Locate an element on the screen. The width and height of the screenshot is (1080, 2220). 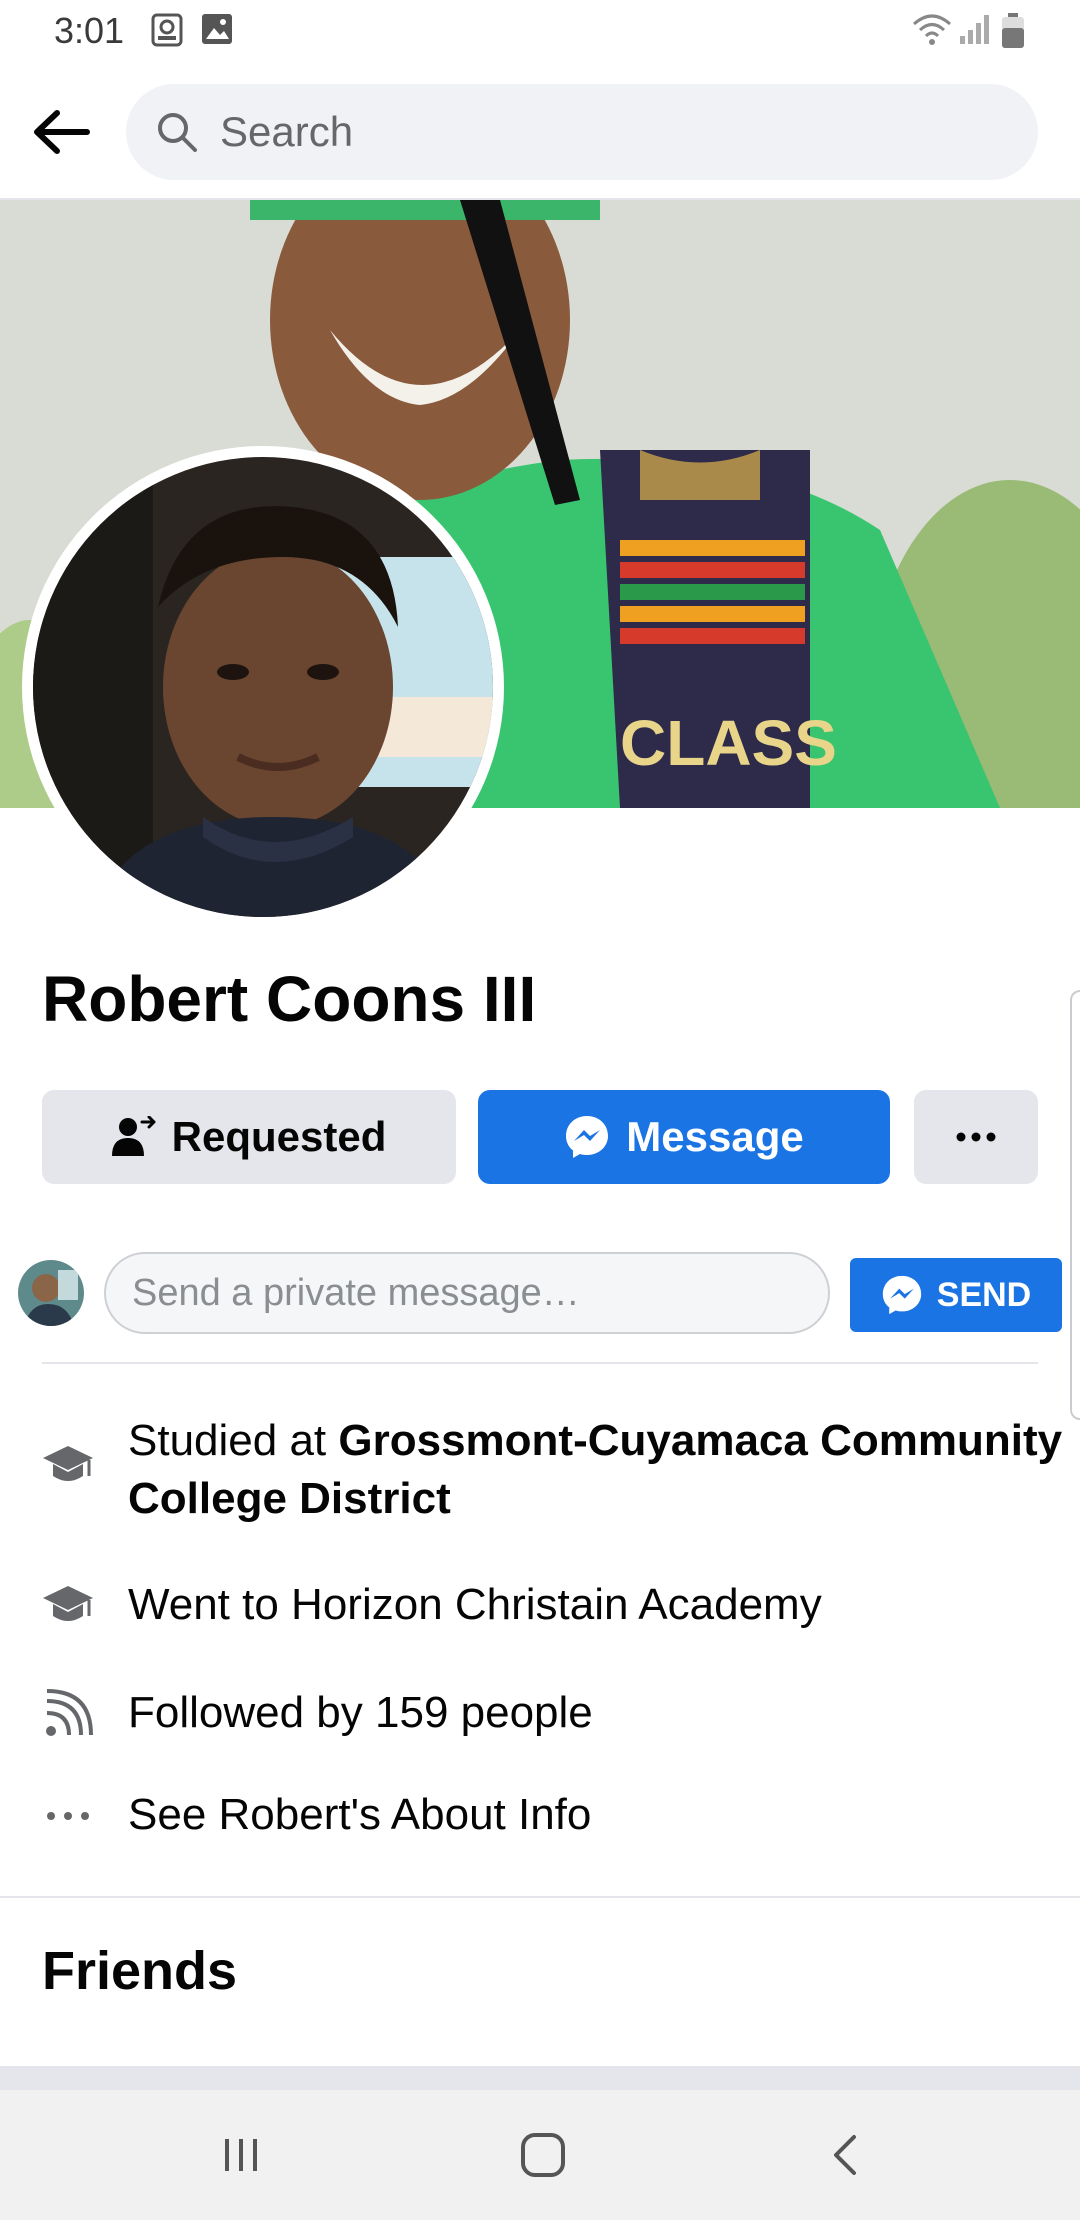
info-went-to: Went to Horizon Christain Academy is located at coordinates (475, 1604).